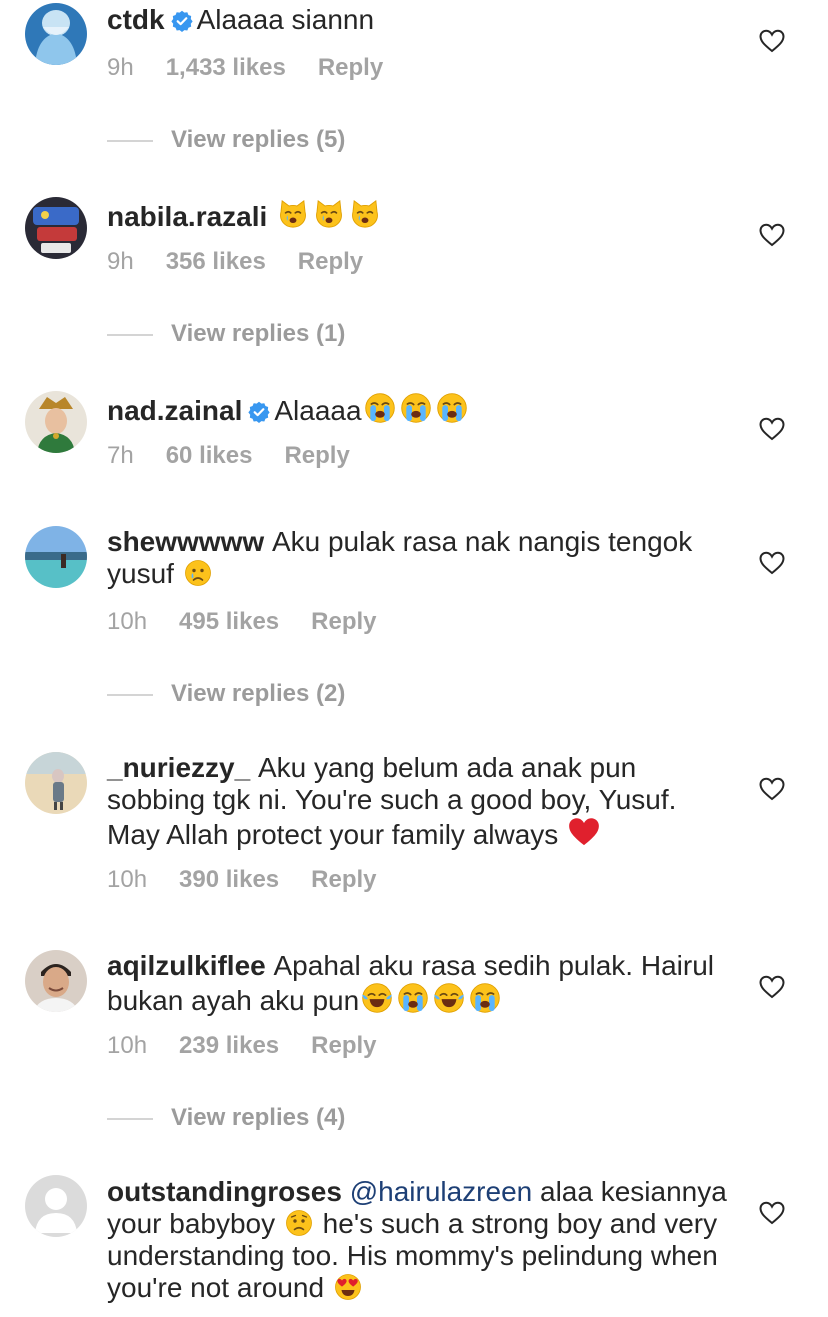  Describe the element at coordinates (185, 541) in the screenshot. I see `username: shewwwww` at that location.